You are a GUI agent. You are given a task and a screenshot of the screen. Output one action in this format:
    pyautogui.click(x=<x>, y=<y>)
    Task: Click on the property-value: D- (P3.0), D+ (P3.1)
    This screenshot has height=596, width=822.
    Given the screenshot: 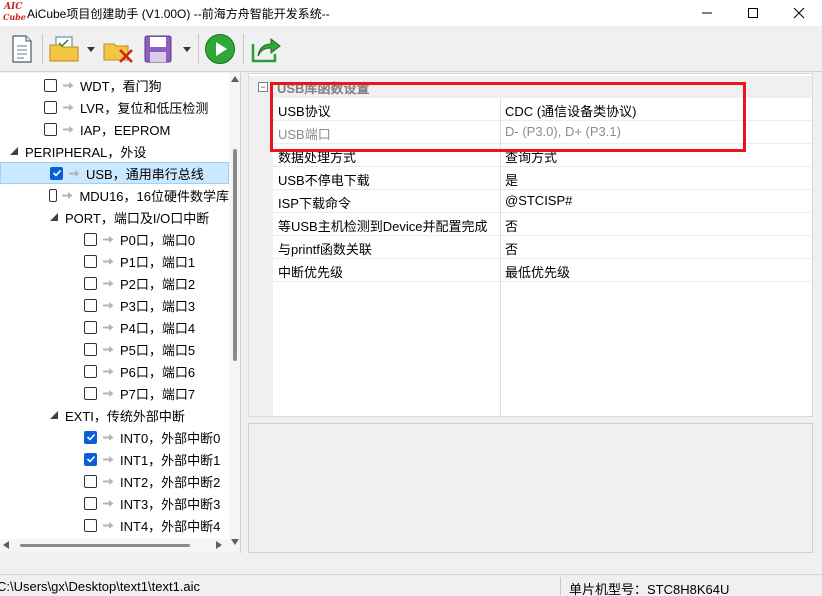 What is the action you would take?
    pyautogui.click(x=563, y=131)
    